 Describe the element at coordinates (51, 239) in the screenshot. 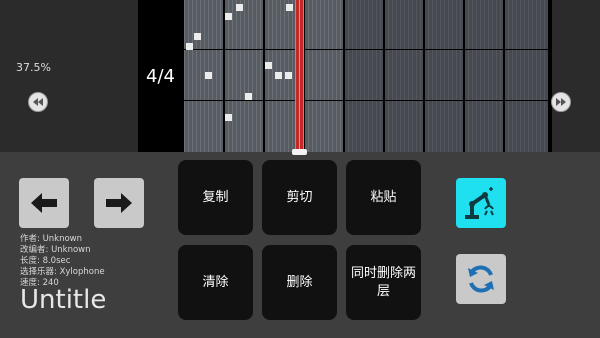

I see `author-text: 作者: Unknown` at that location.